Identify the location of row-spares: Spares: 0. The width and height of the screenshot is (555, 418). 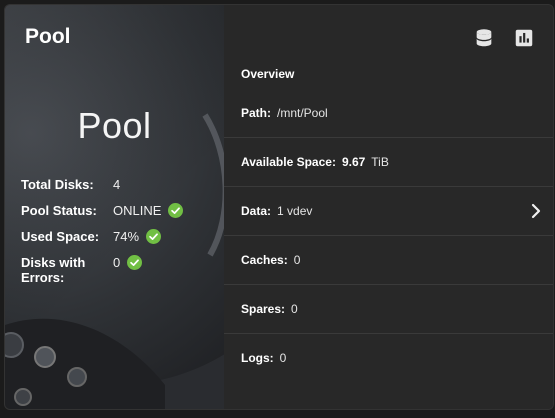
(388, 309).